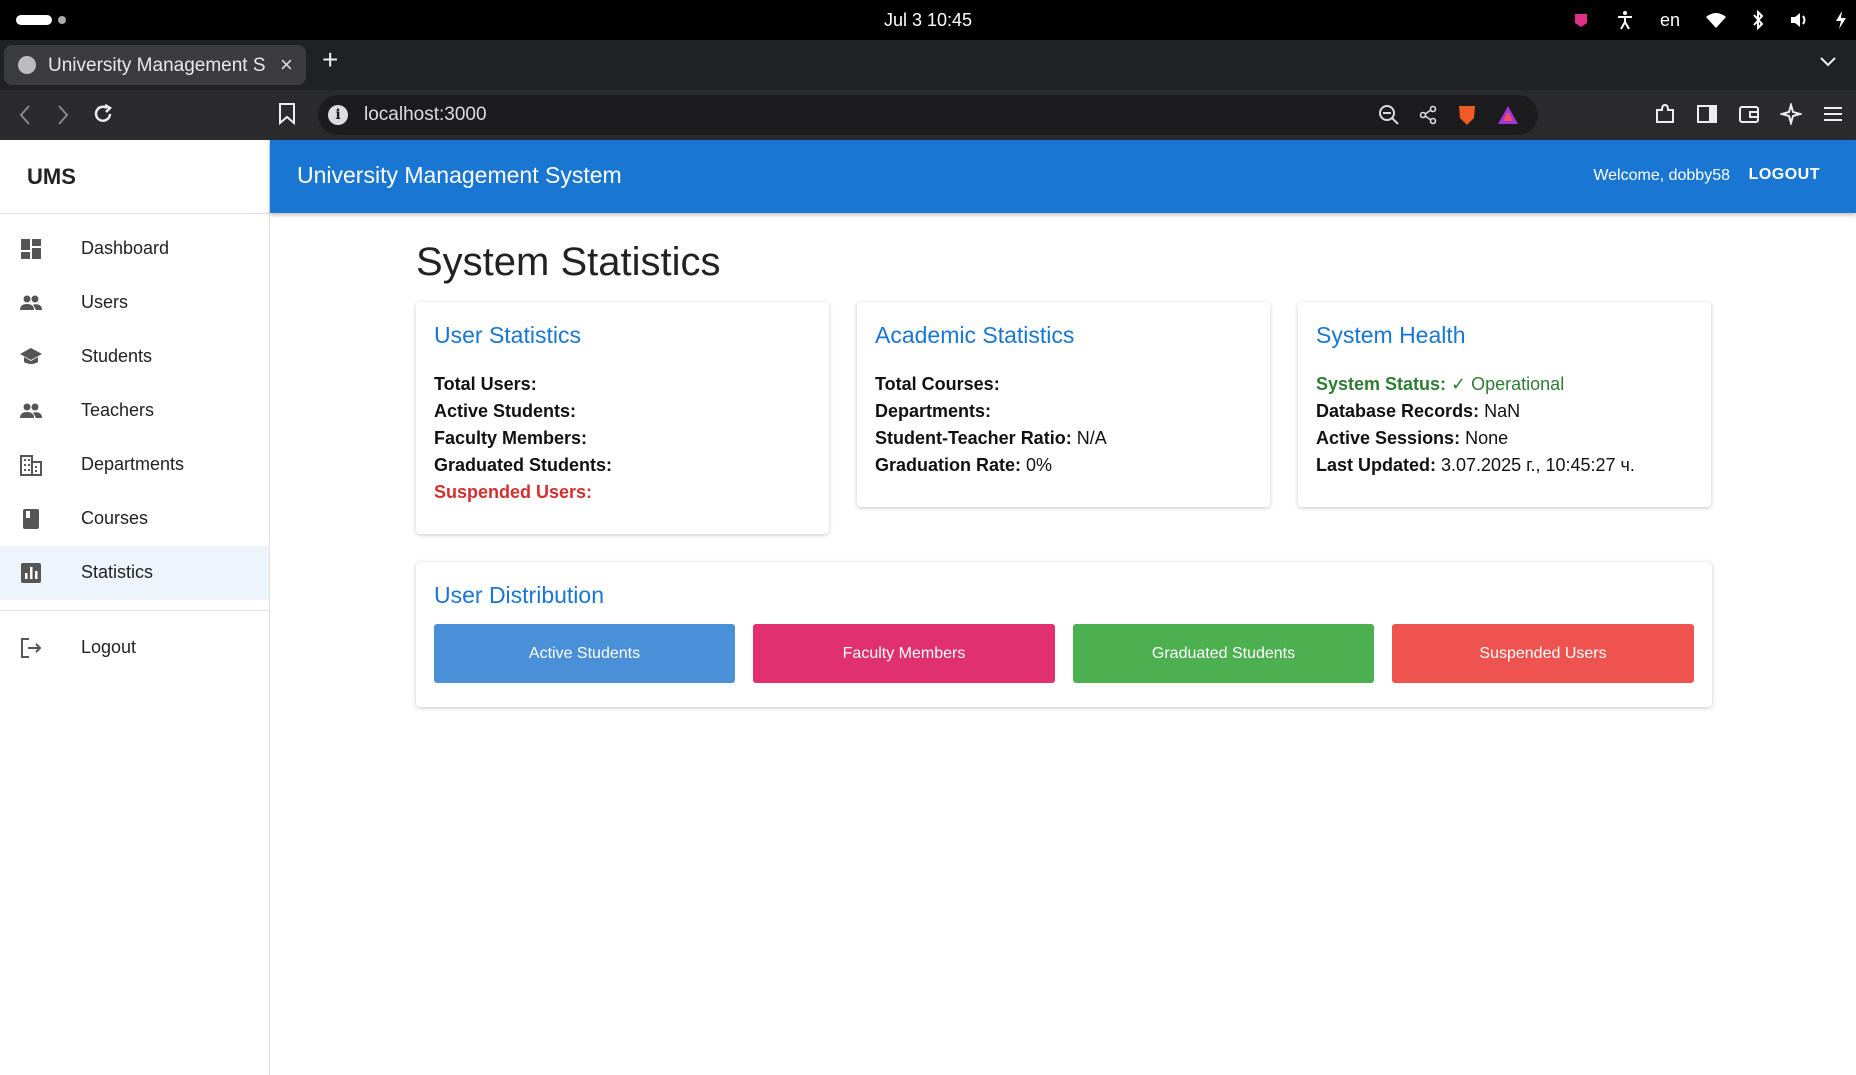  What do you see at coordinates (117, 356) in the screenshot?
I see `sidebar-item-label: Students` at bounding box center [117, 356].